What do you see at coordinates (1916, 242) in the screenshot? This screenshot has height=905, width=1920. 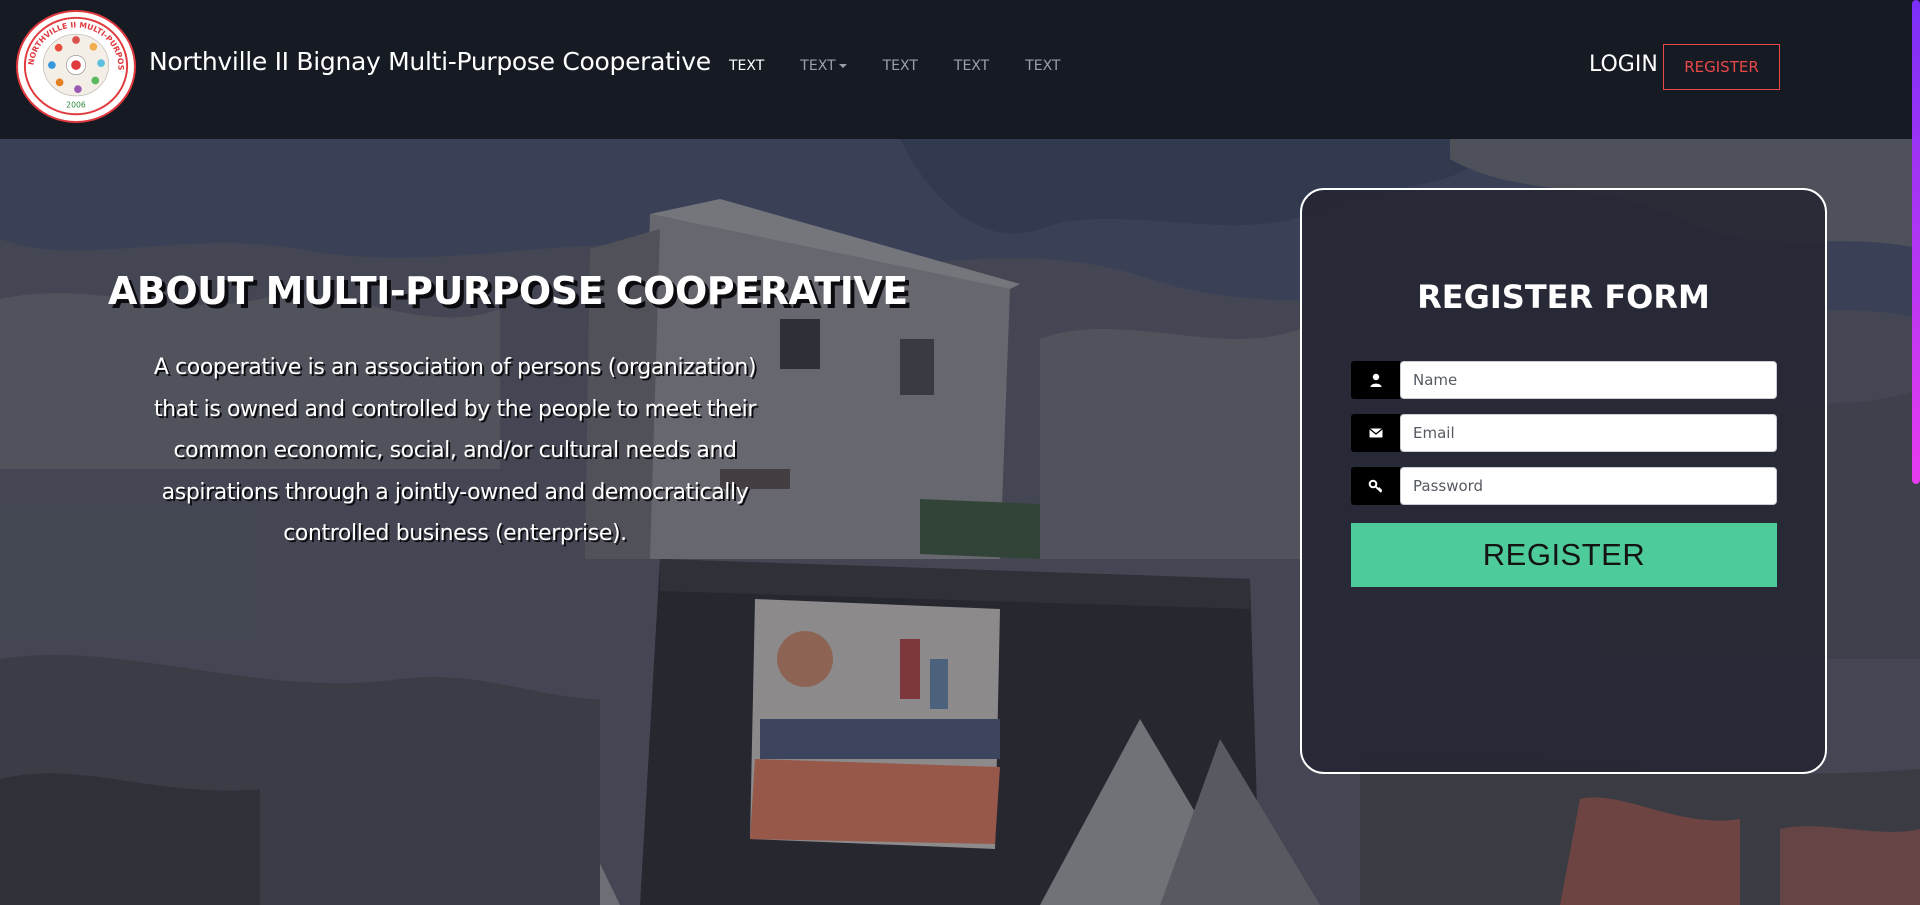 I see `page-scrollbar` at bounding box center [1916, 242].